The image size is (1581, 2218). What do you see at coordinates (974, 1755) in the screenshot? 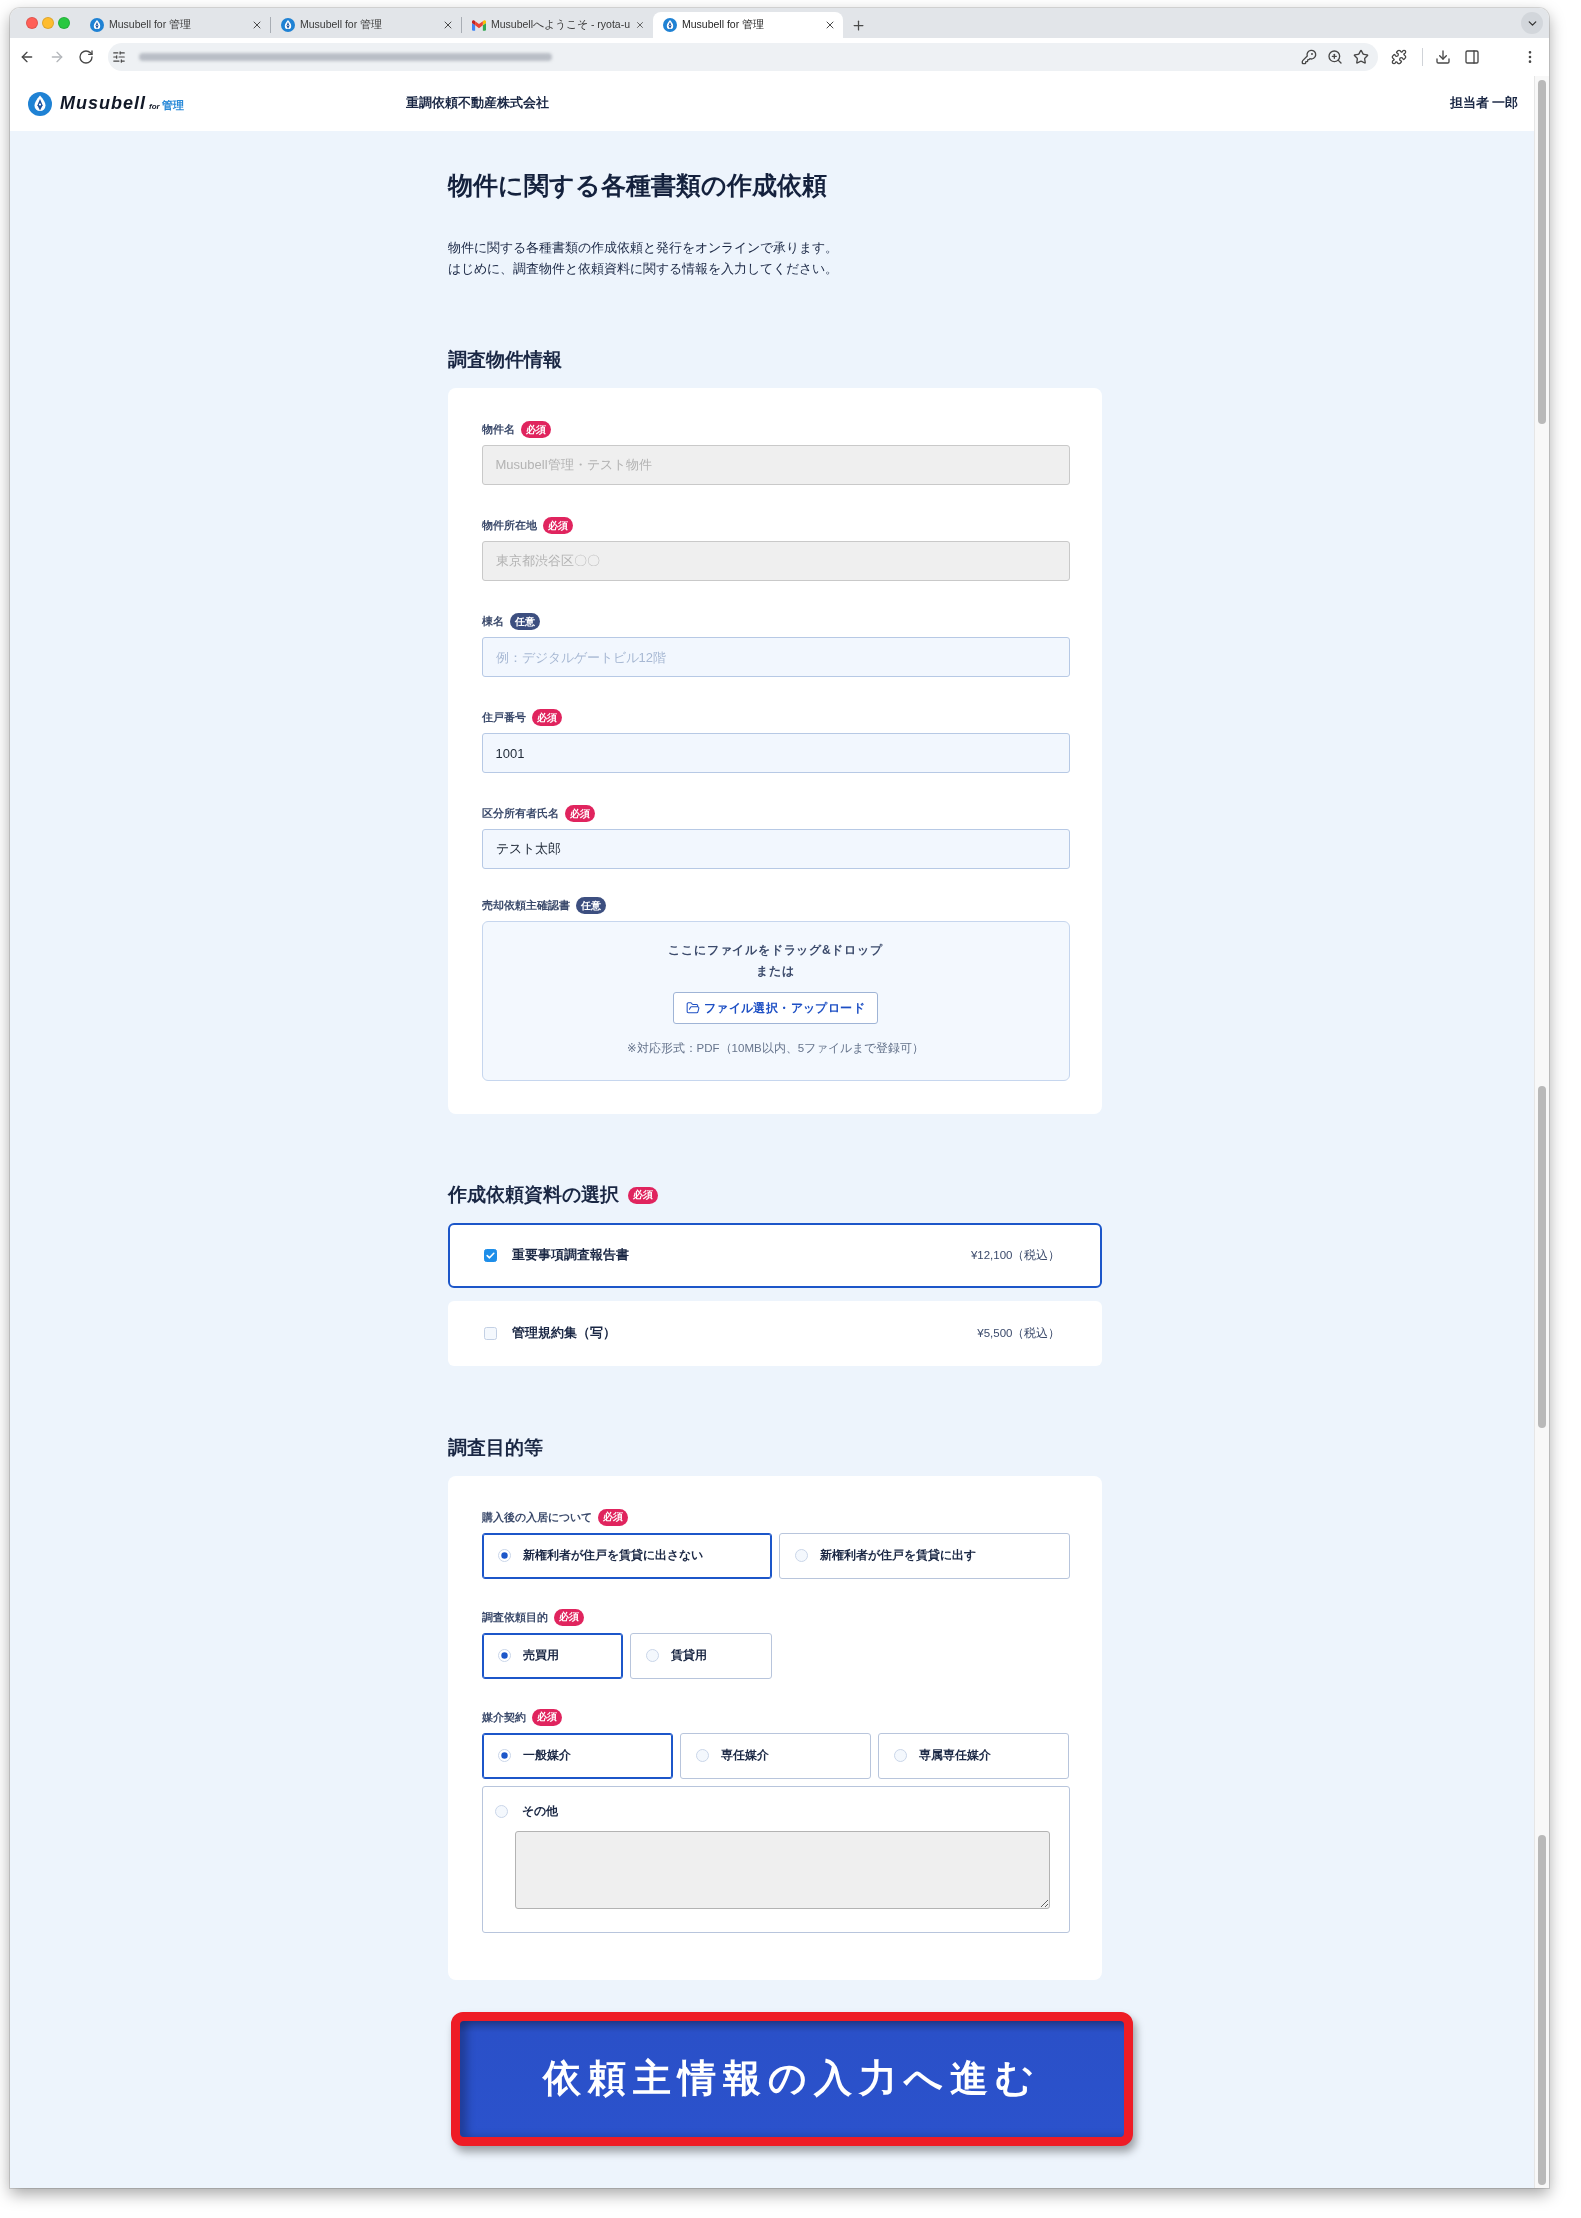
I see `radio-option: 専属専任媒介` at bounding box center [974, 1755].